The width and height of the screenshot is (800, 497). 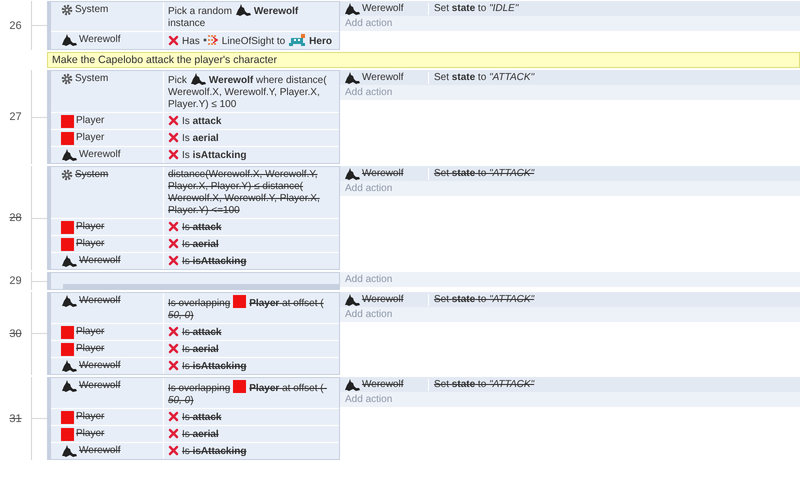 I want to click on action-text: Set state to "IDLE", so click(x=473, y=9).